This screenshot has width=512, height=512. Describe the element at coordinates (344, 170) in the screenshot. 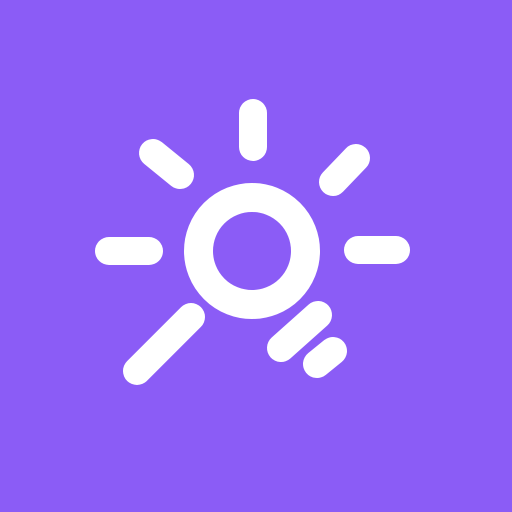

I see `ray-top-right` at that location.